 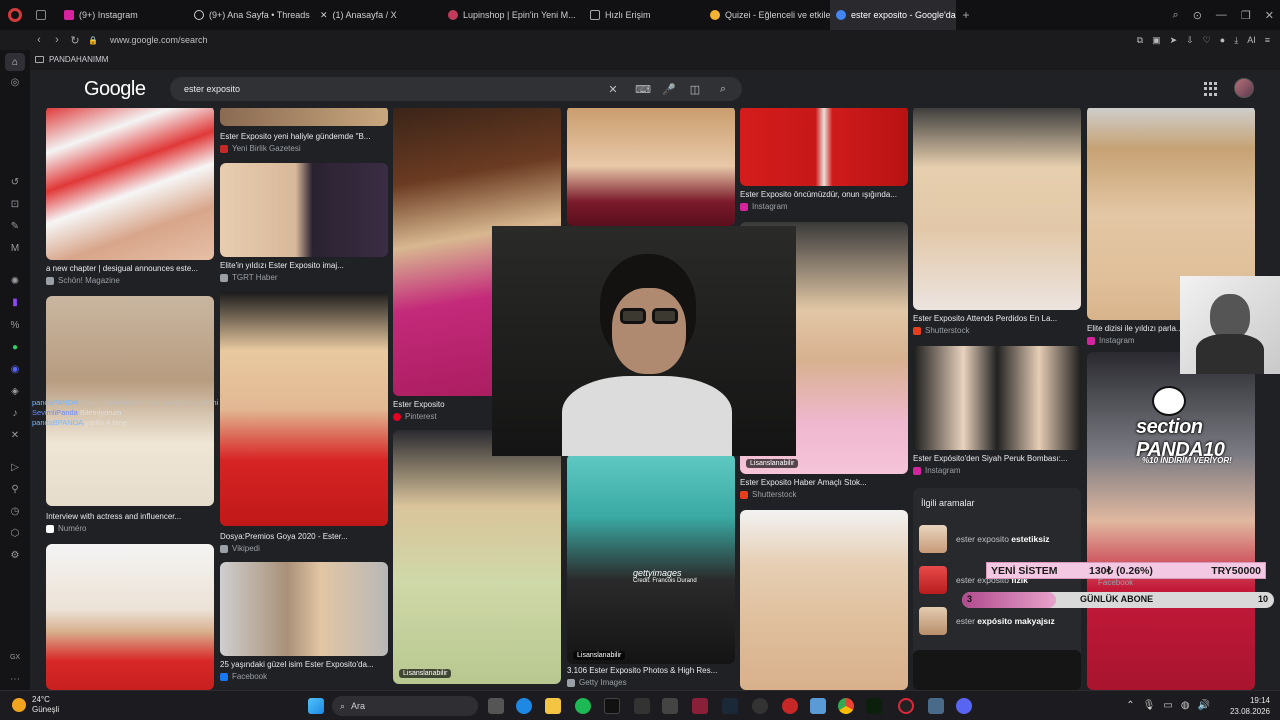 I want to click on search-tabs-icon: ⌕, so click(x=1176, y=15).